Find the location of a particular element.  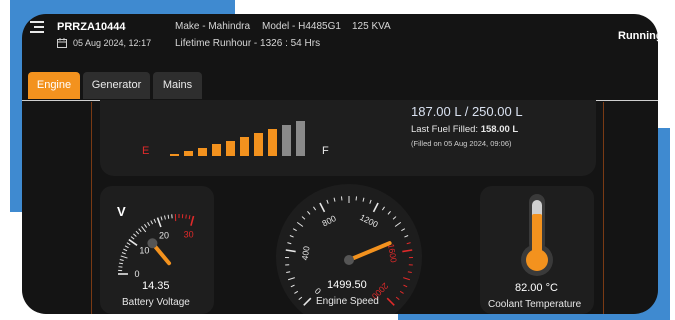

engine-speed-label: Engine Speed is located at coordinates (347, 301).